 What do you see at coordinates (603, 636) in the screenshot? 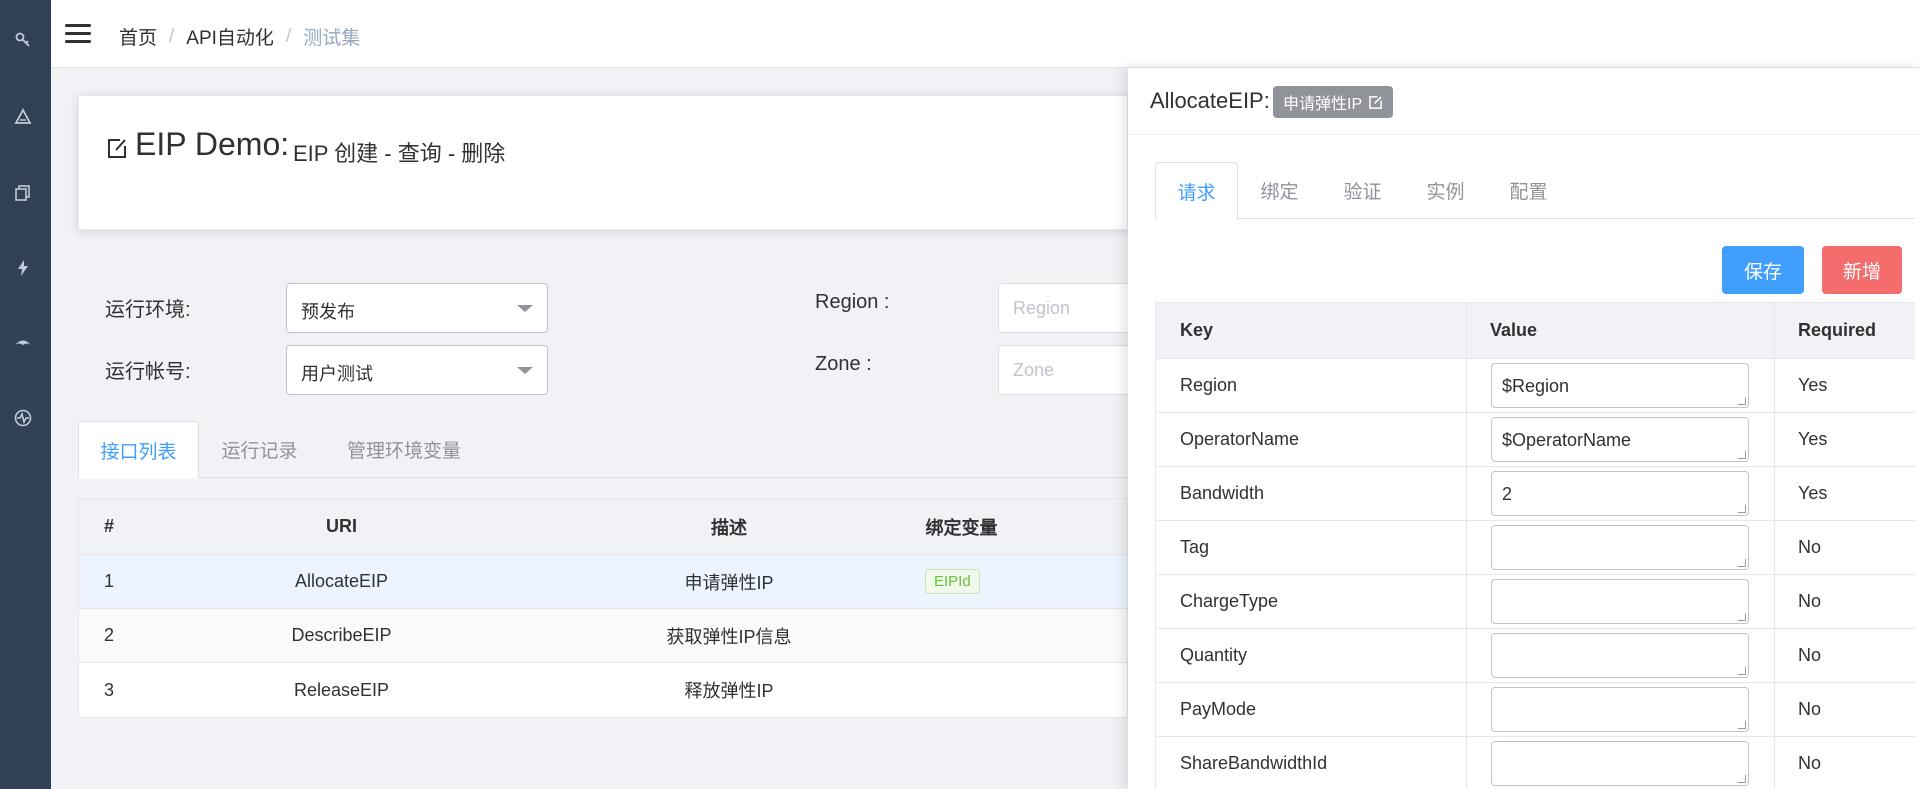
I see `table-row: 2 DescribeEIP 获取弹性IP信息` at bounding box center [603, 636].